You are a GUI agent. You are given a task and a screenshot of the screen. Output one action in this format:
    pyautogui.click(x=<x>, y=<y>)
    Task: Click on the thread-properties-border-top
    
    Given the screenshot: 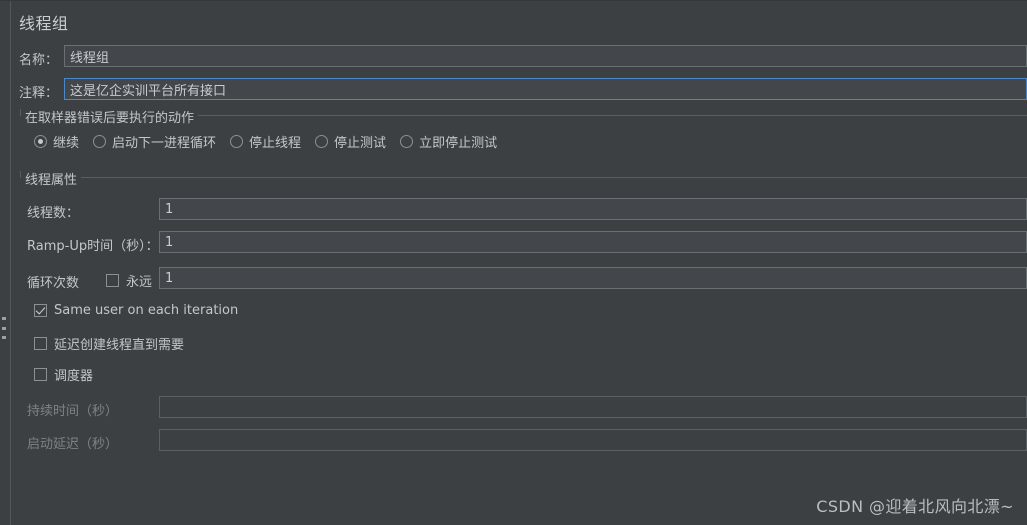 What is the action you would take?
    pyautogui.click(x=524, y=177)
    